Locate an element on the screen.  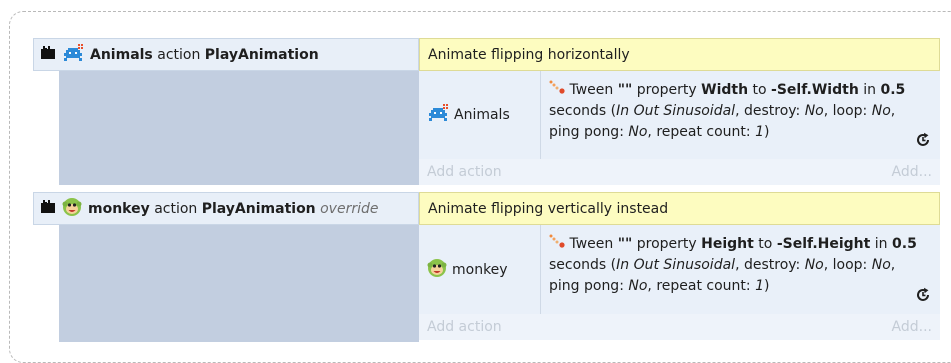
action-object-name: Animals is located at coordinates (482, 115).